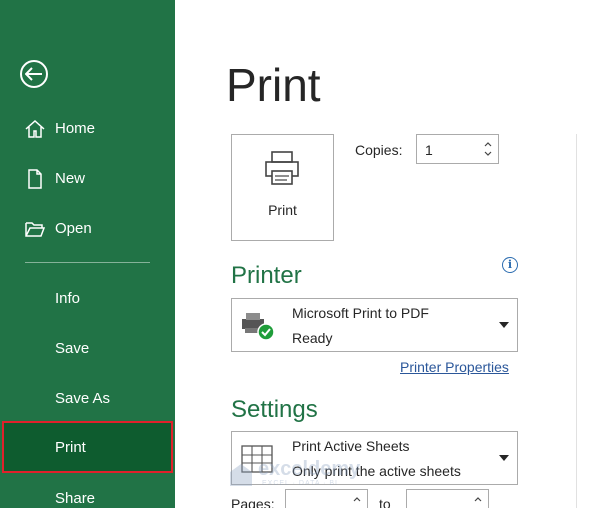 The image size is (595, 508). Describe the element at coordinates (283, 169) in the screenshot. I see `printer-icon` at that location.